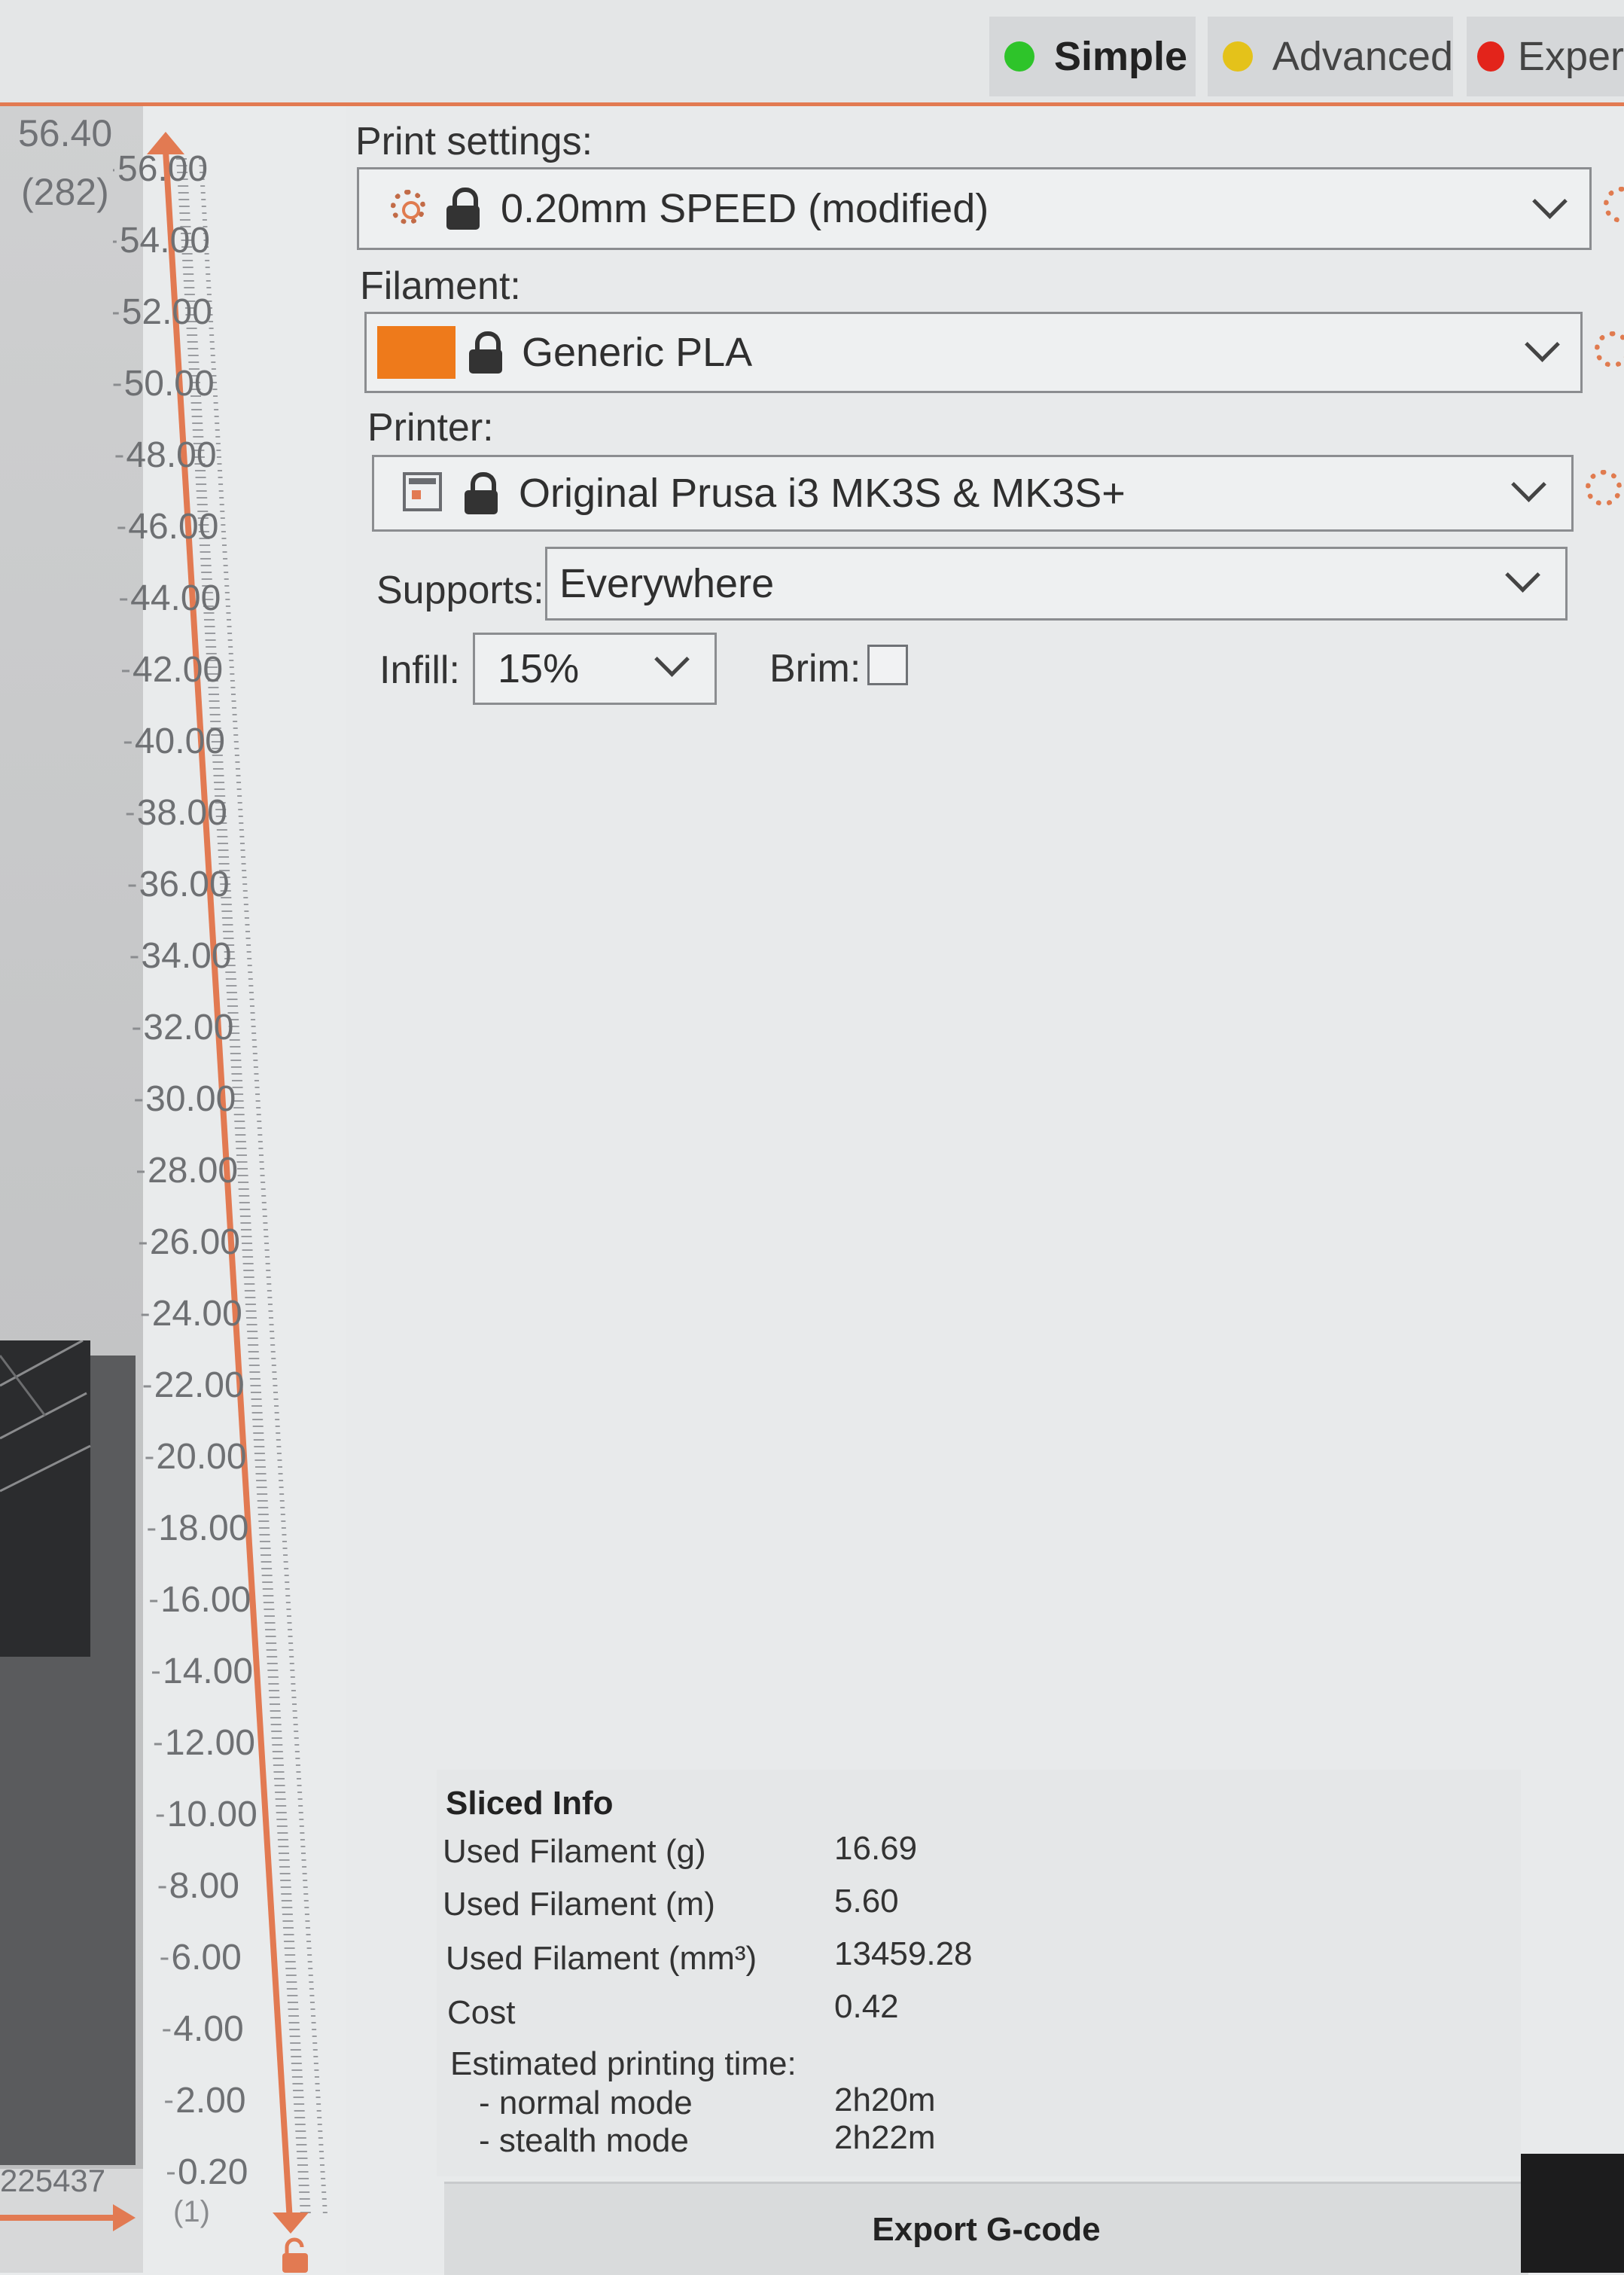 This screenshot has width=1624, height=2275. I want to click on tab-simple: Simple, so click(1092, 56).